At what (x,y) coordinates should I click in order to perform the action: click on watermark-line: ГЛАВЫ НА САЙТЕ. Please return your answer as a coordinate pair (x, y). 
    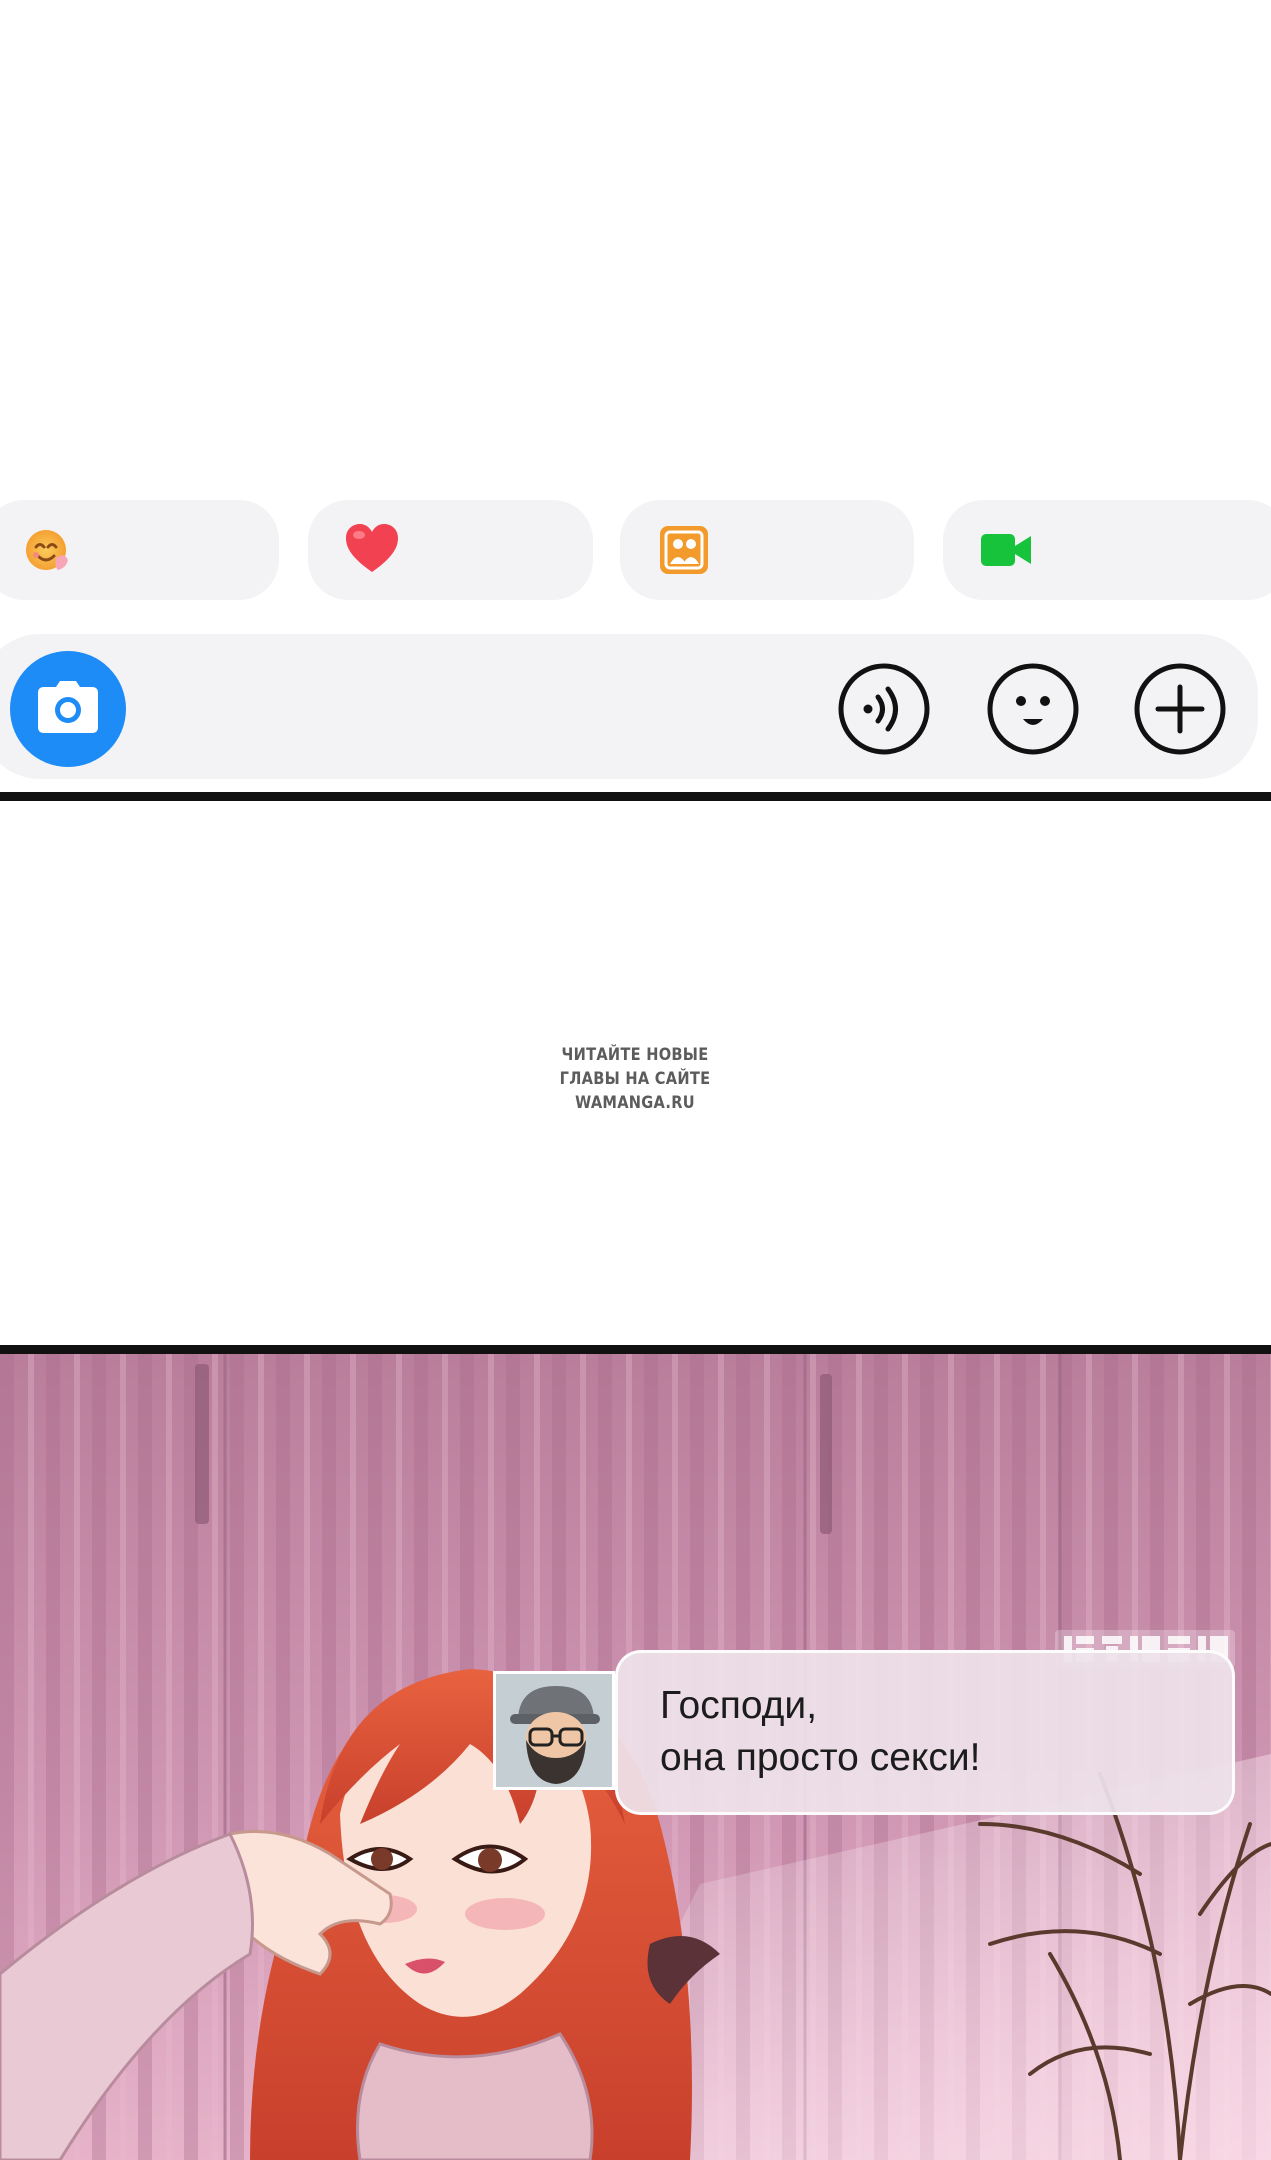
    Looking at the image, I should click on (635, 1079).